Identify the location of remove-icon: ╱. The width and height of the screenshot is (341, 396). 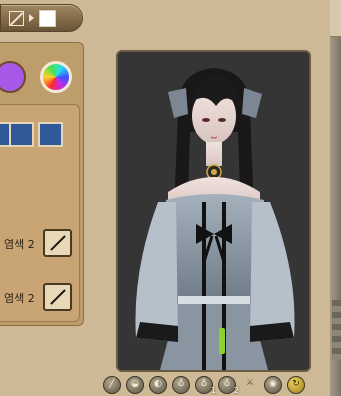
(112, 385).